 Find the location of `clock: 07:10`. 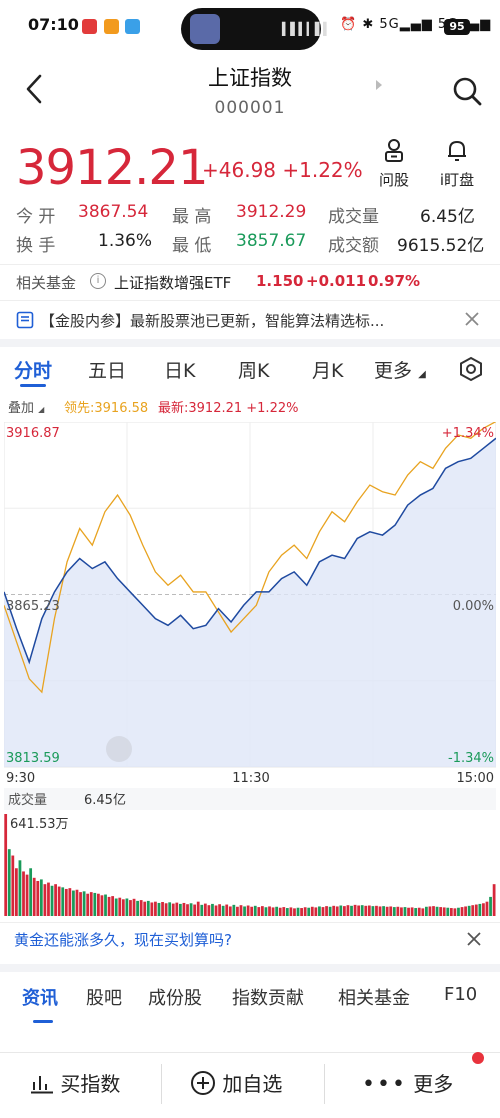

clock: 07:10 is located at coordinates (53, 24).